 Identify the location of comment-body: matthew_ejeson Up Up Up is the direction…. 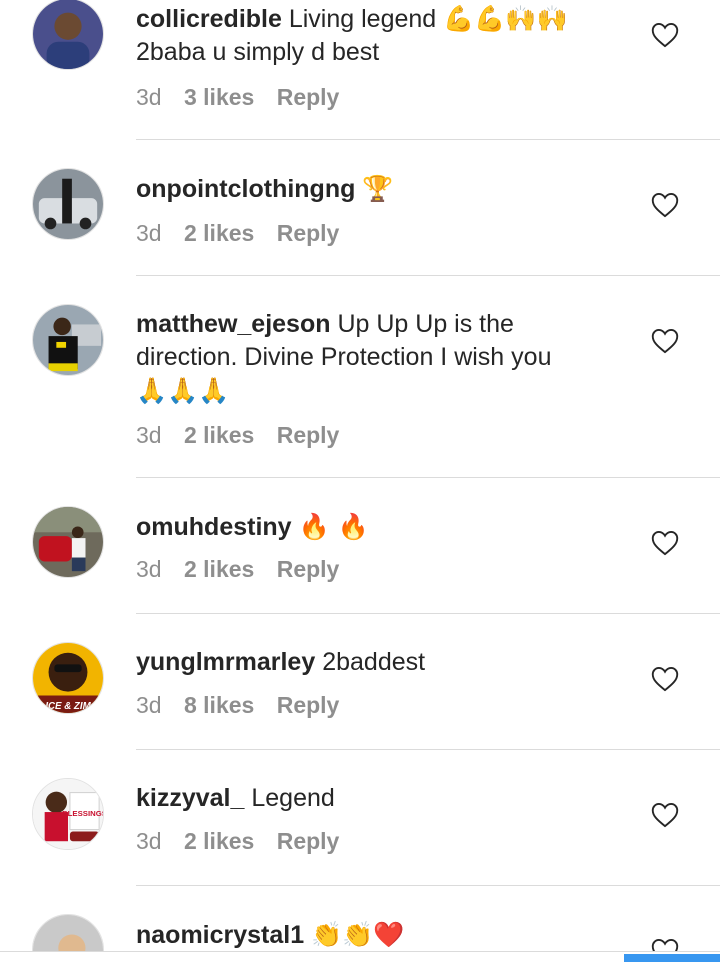
(376, 358).